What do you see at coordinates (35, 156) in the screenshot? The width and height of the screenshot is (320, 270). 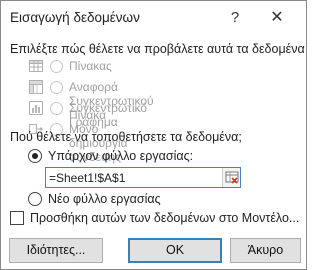 I see `existing-worksheet-radio` at bounding box center [35, 156].